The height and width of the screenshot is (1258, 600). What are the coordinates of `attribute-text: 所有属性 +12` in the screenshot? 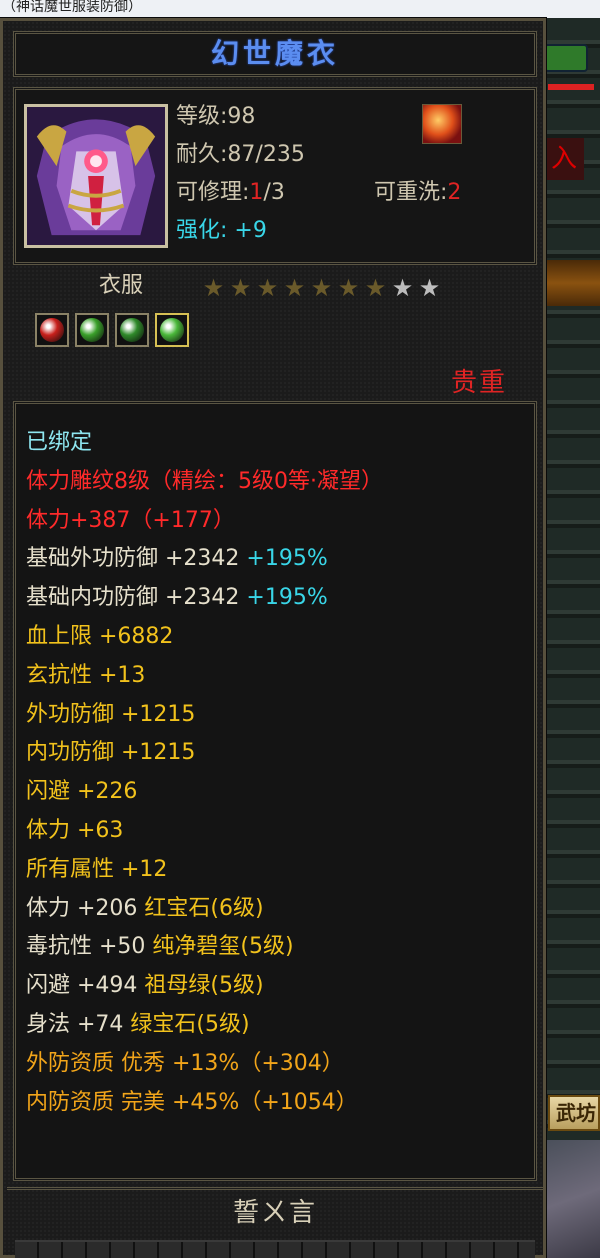 It's located at (97, 869).